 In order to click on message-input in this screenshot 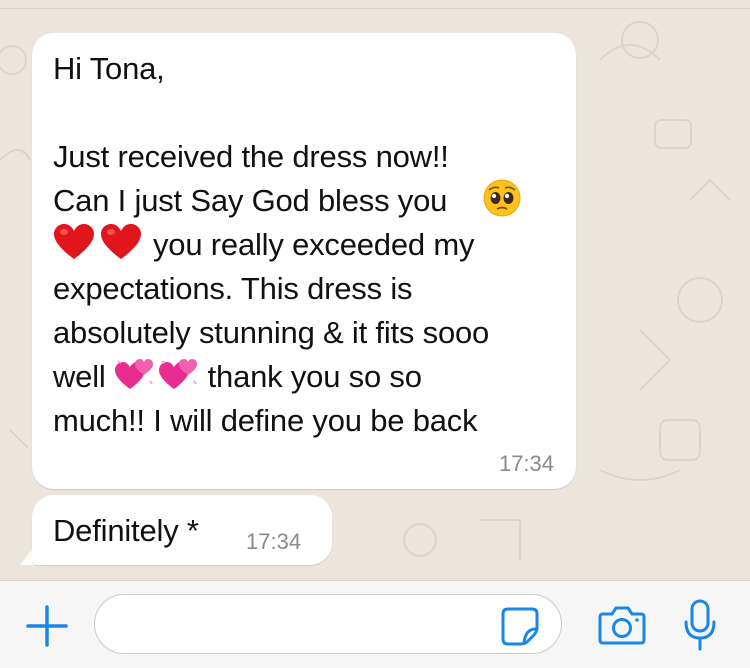, I will do `click(328, 624)`.